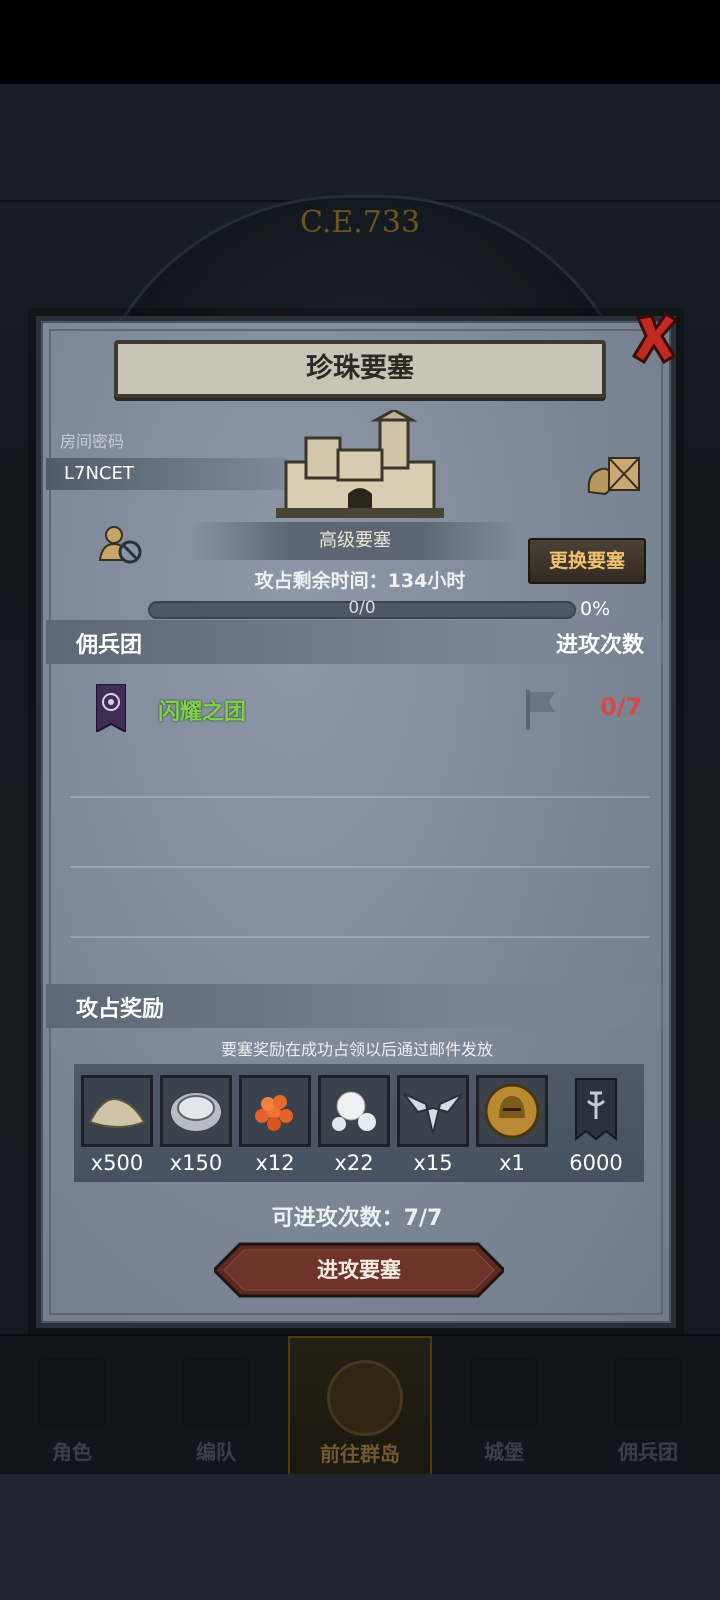 The image size is (720, 1600). I want to click on time-remaining: 攻占剩余时间：134小时, so click(360, 581).